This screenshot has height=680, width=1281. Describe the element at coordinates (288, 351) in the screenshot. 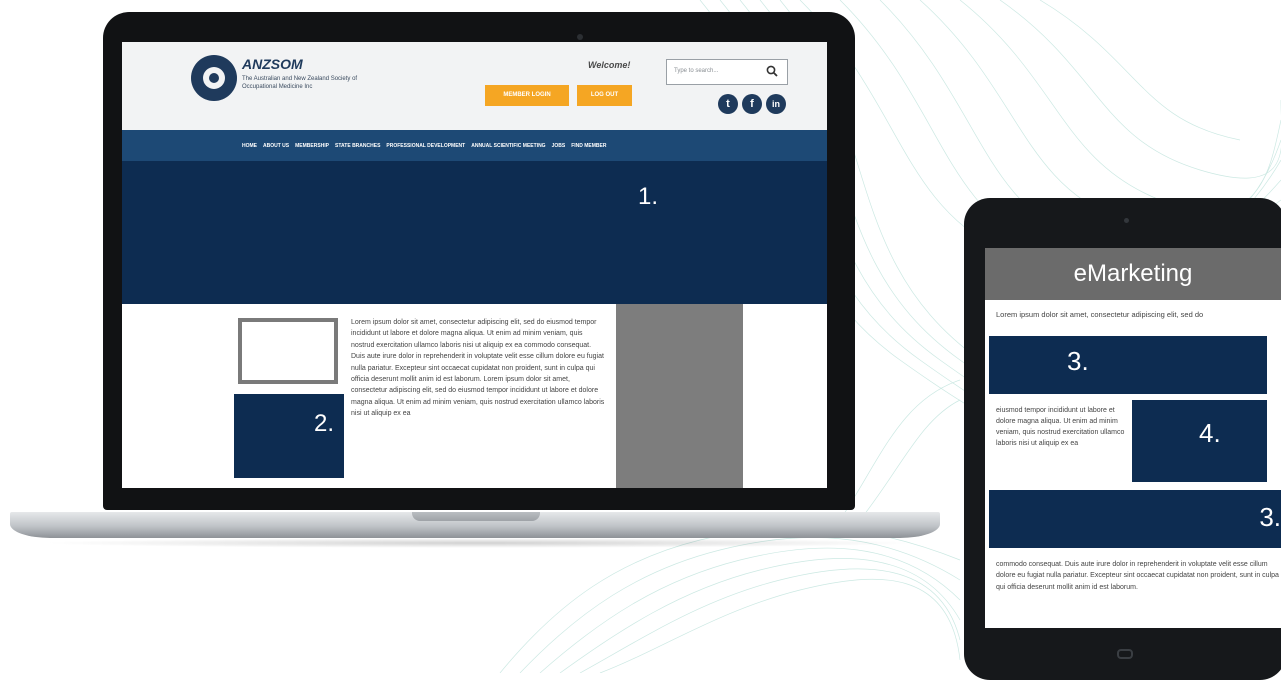

I see `image-placeholder` at that location.